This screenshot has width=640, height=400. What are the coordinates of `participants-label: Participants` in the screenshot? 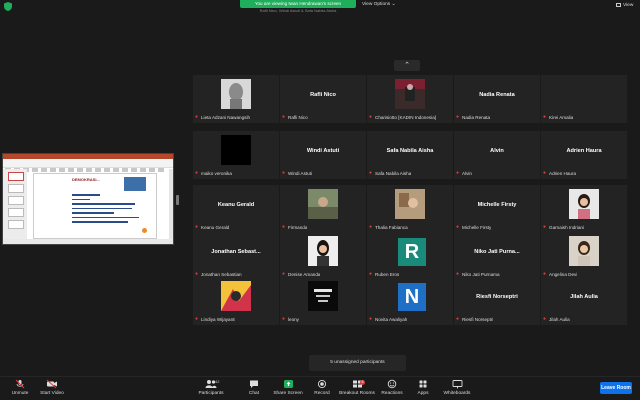 It's located at (211, 393).